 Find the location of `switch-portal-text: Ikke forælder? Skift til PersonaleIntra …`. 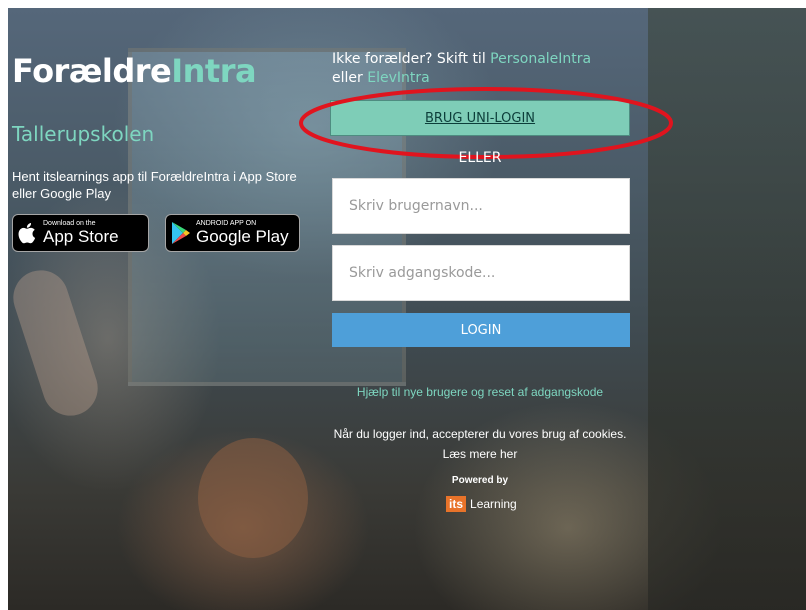

switch-portal-text: Ikke forælder? Skift til PersonaleIntra … is located at coordinates (462, 68).